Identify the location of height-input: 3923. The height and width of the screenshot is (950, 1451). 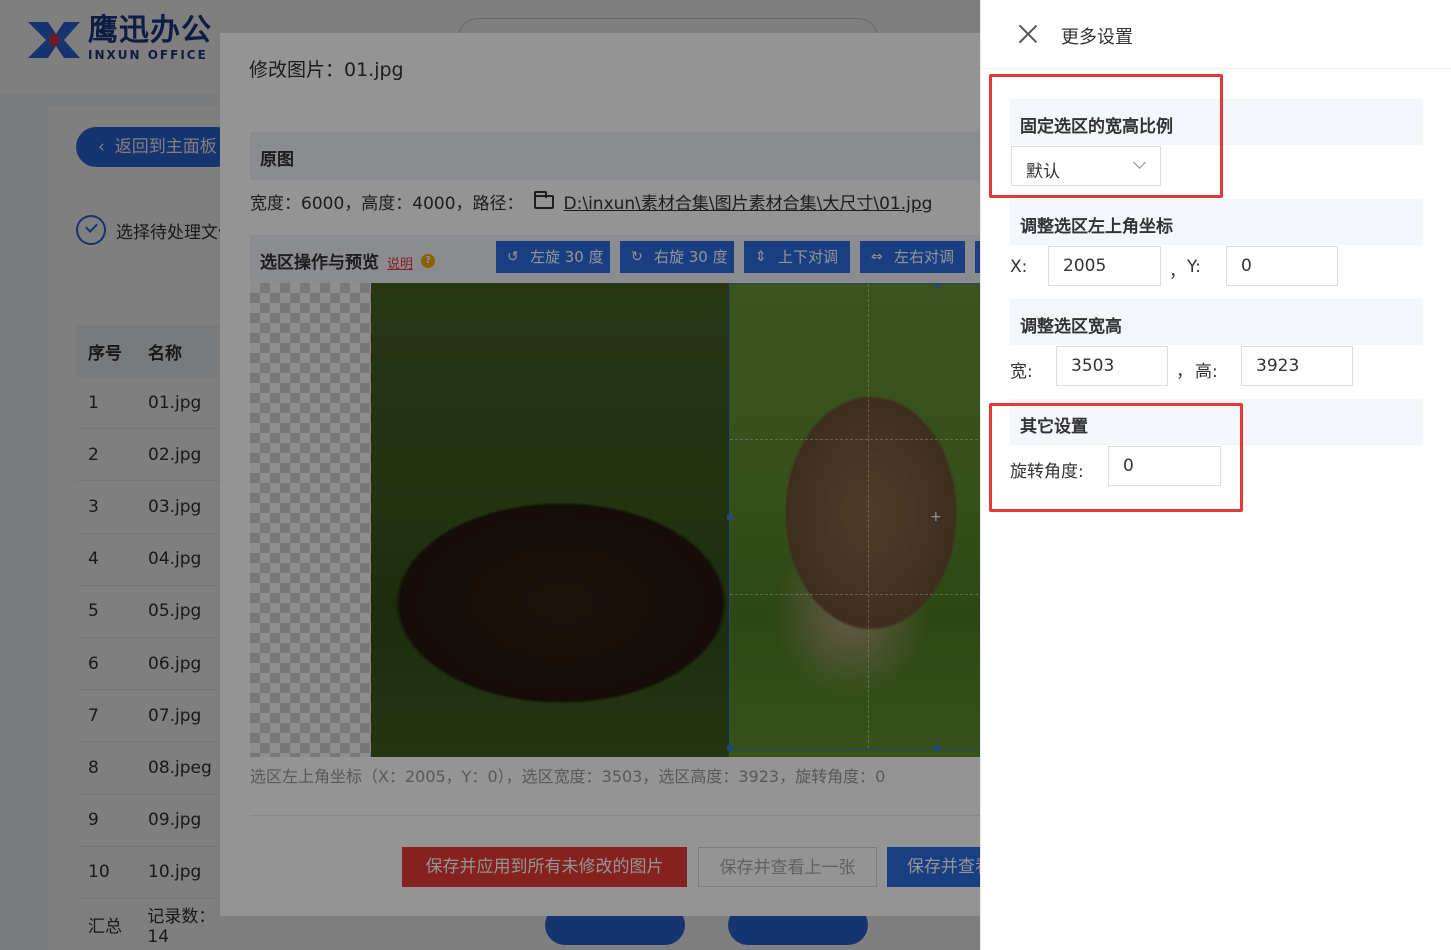
(1297, 366).